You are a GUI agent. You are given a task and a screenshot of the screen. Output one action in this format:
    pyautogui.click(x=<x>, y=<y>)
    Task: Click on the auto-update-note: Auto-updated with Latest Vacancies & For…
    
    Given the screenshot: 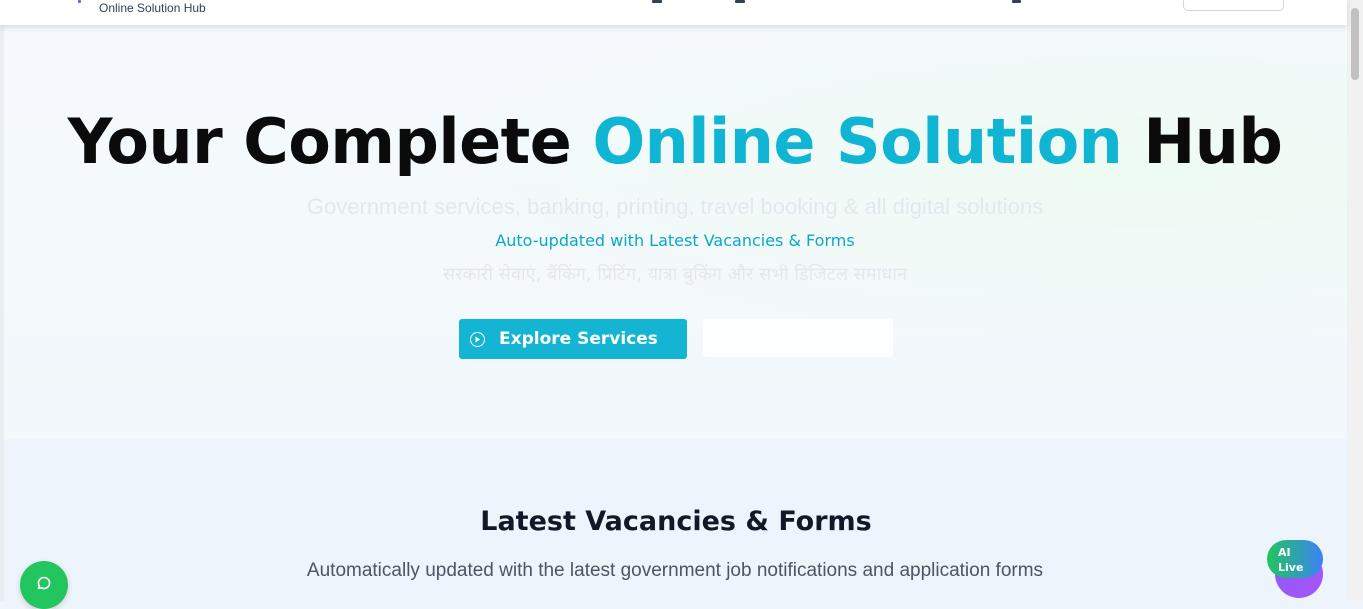 What is the action you would take?
    pyautogui.click(x=675, y=240)
    